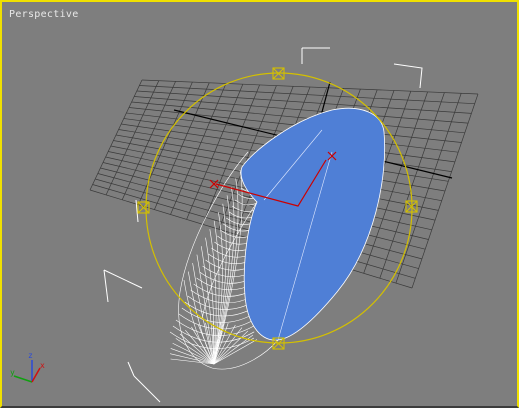 The image size is (519, 408). Describe the element at coordinates (192, 359) in the screenshot. I see `wire-segment` at that location.